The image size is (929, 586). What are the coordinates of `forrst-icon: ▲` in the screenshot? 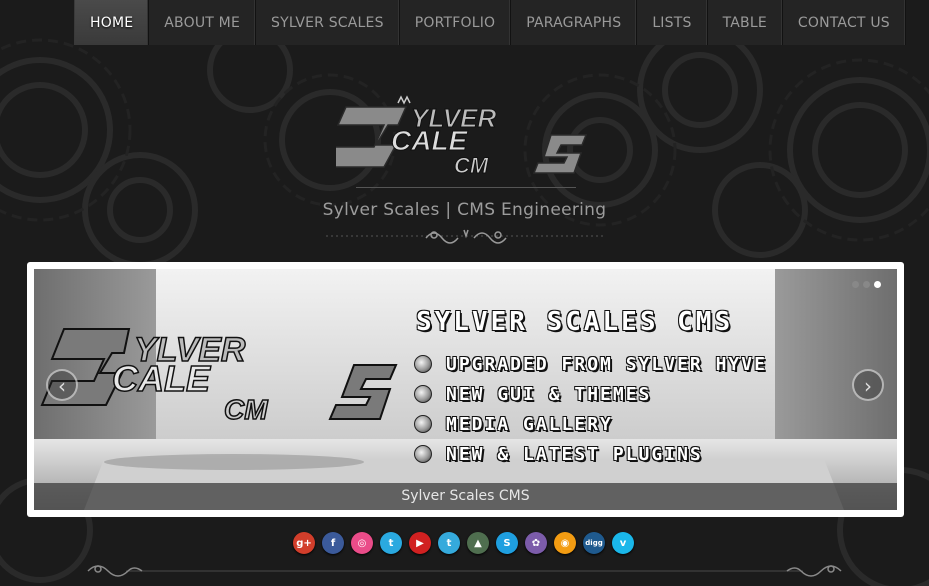 It's located at (478, 543).